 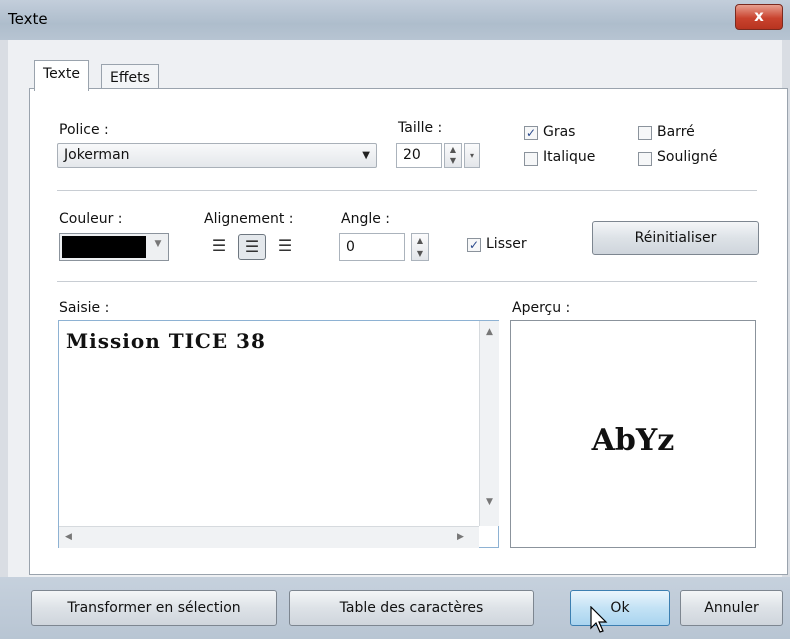 I want to click on size-label: Taille :, so click(x=420, y=128).